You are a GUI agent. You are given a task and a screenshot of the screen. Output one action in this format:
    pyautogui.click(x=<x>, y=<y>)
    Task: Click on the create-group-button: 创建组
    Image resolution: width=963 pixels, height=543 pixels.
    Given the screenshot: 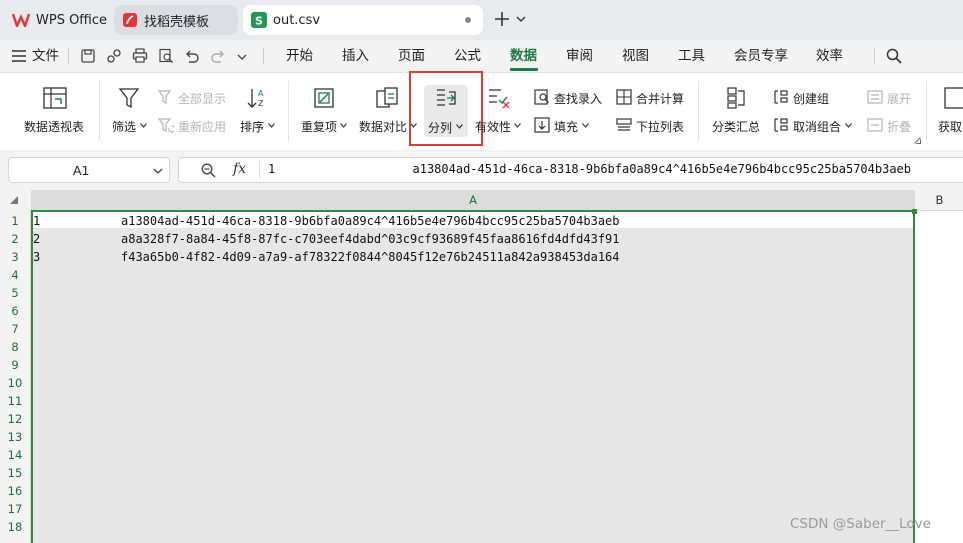 What is the action you would take?
    pyautogui.click(x=803, y=98)
    